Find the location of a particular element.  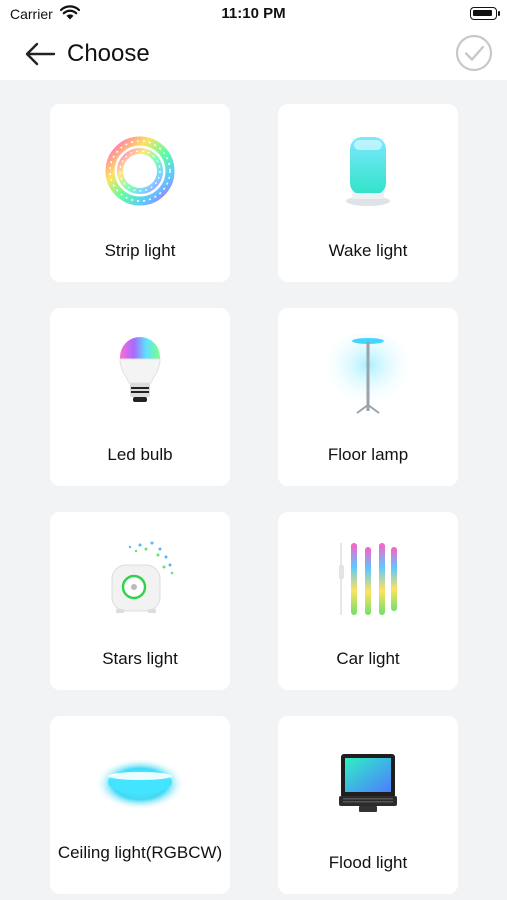

device-label: Strip light is located at coordinates (140, 250).